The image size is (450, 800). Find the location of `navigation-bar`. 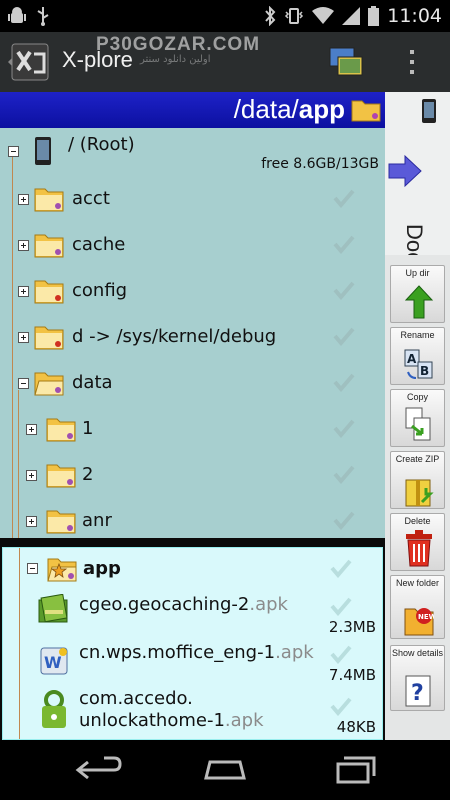

navigation-bar is located at coordinates (225, 770).